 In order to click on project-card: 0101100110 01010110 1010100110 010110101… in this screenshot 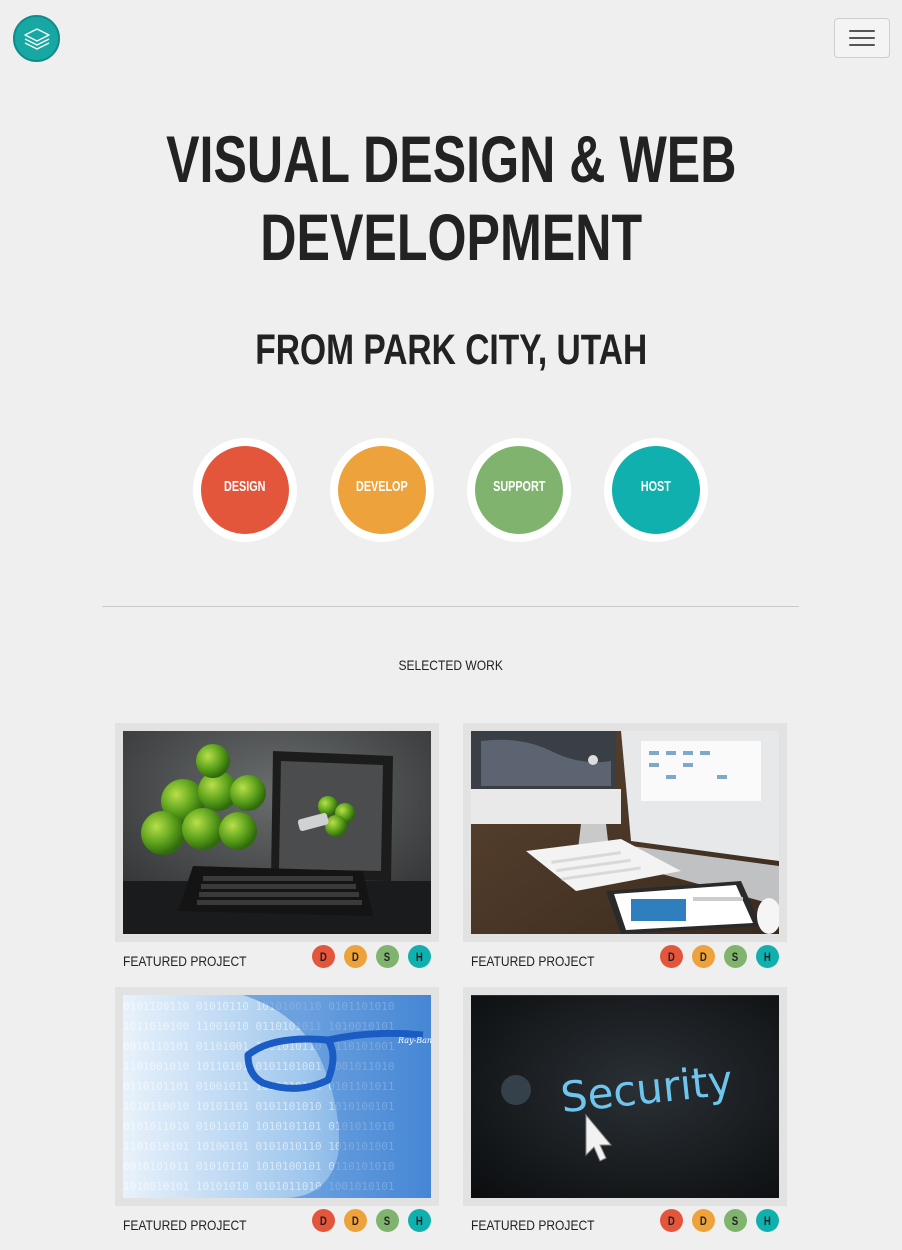, I will do `click(277, 1111)`.